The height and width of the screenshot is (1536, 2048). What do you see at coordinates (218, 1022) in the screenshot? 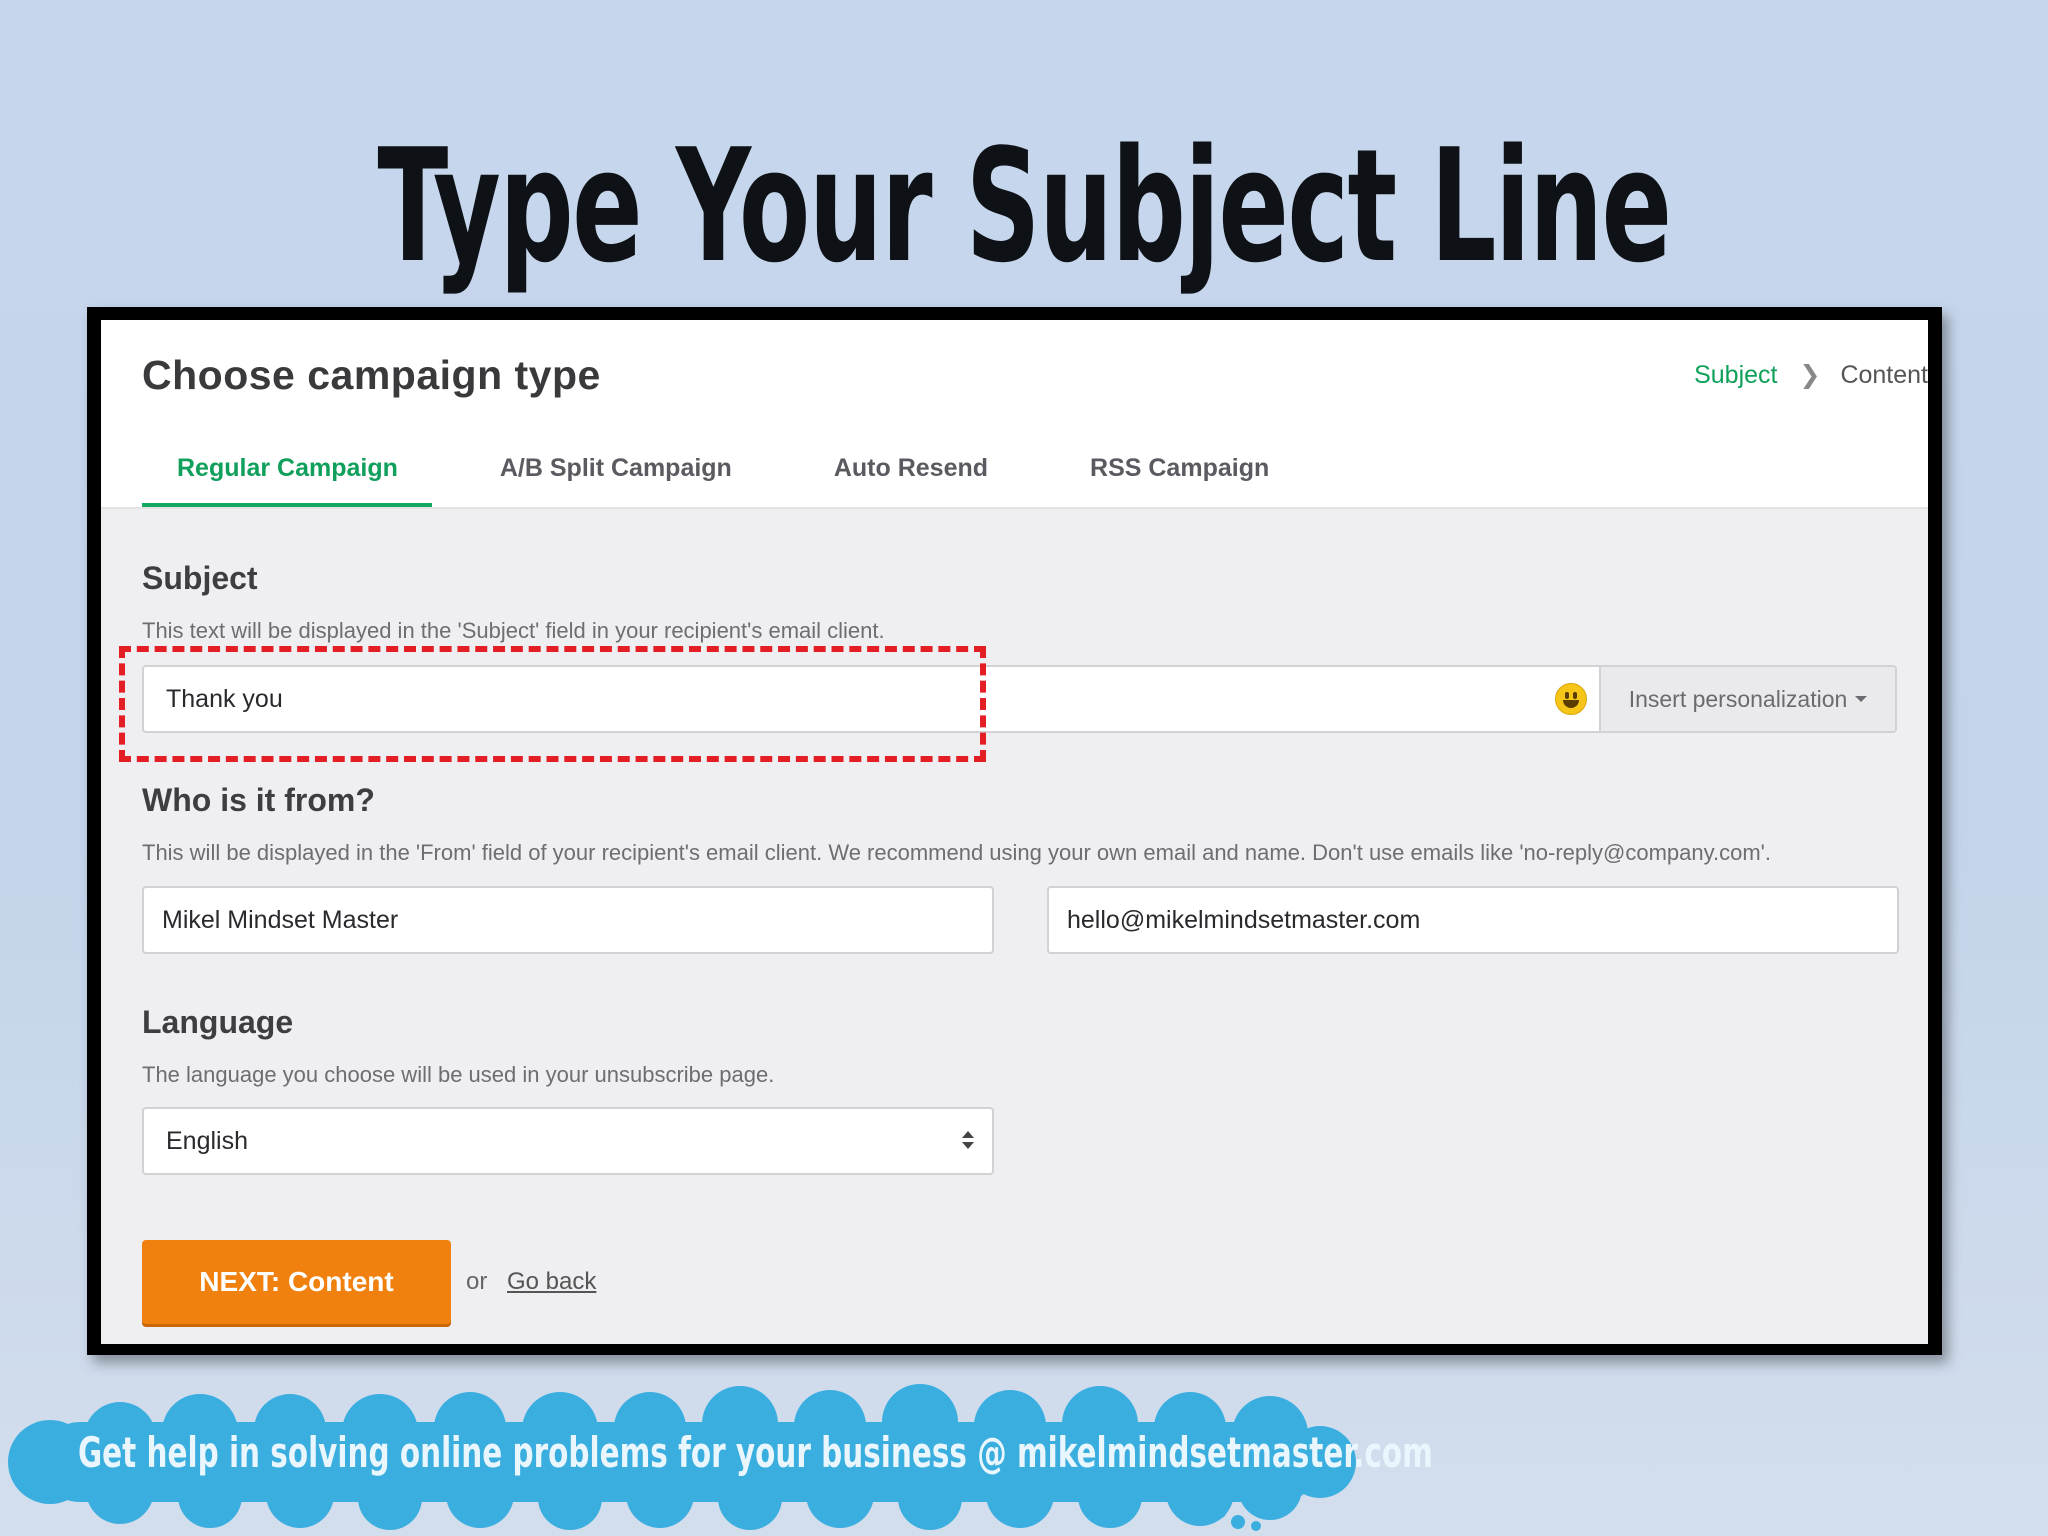
I see `language-section-title: Language` at bounding box center [218, 1022].